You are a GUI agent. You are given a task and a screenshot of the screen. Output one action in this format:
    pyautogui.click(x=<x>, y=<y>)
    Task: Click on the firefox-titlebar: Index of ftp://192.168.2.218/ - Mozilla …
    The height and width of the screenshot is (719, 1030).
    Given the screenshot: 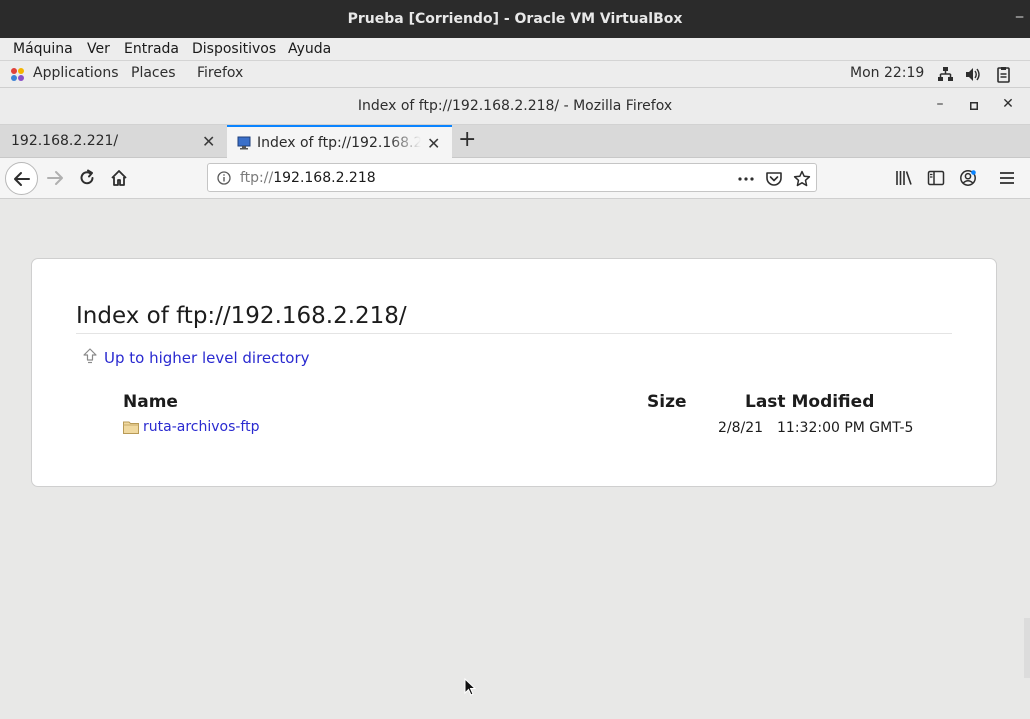 What is the action you would take?
    pyautogui.click(x=515, y=106)
    